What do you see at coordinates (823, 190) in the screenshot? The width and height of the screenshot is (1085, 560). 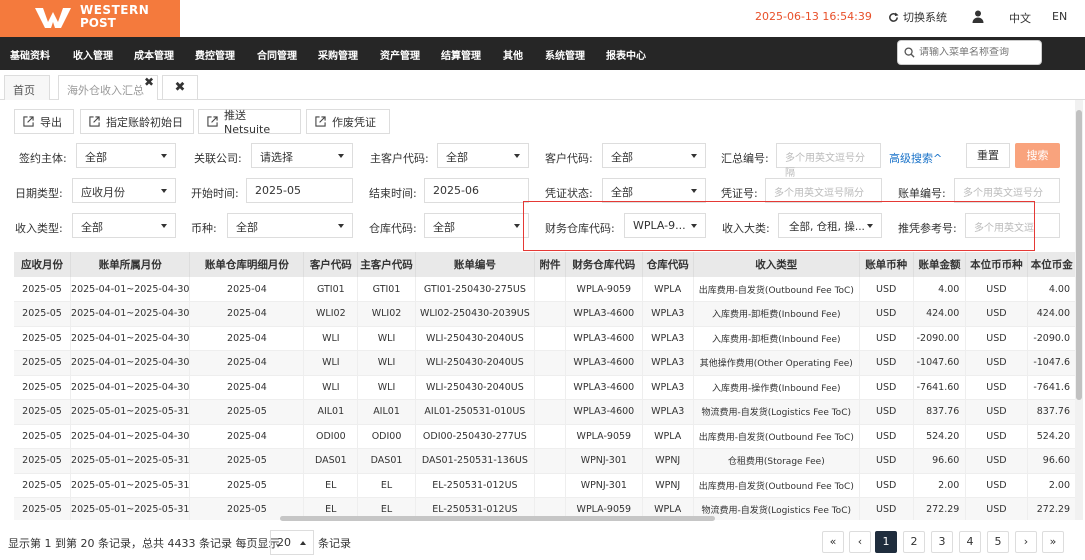 I see `voucher-no-input: 多个用英文逗号隔分` at bounding box center [823, 190].